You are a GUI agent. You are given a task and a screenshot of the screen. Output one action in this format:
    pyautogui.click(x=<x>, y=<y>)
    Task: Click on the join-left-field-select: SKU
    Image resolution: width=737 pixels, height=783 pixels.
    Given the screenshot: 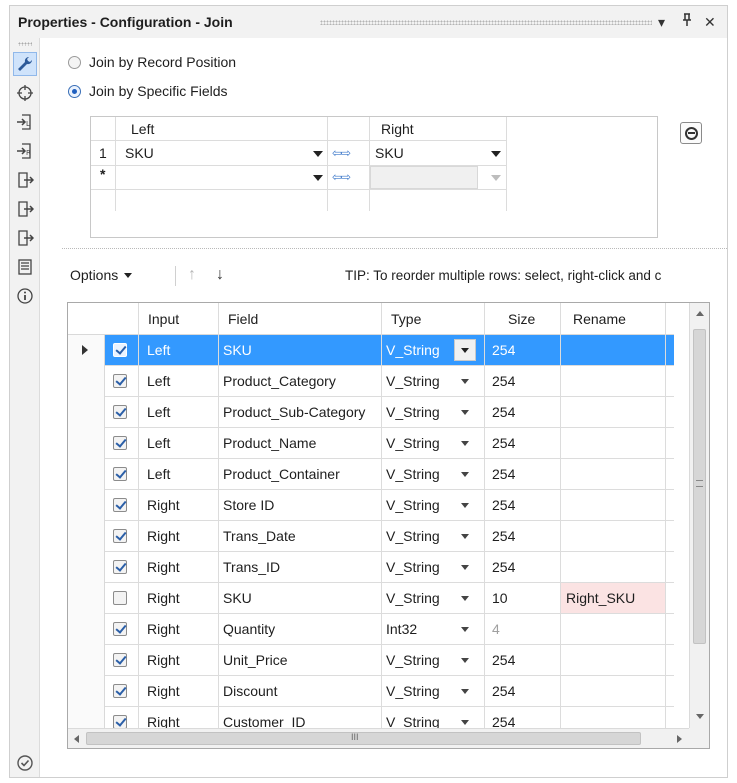 What is the action you would take?
    pyautogui.click(x=139, y=153)
    